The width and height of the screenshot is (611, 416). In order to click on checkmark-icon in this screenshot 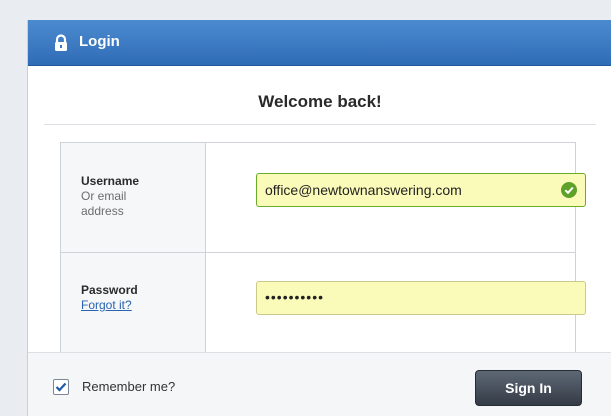, I will do `click(61, 387)`.